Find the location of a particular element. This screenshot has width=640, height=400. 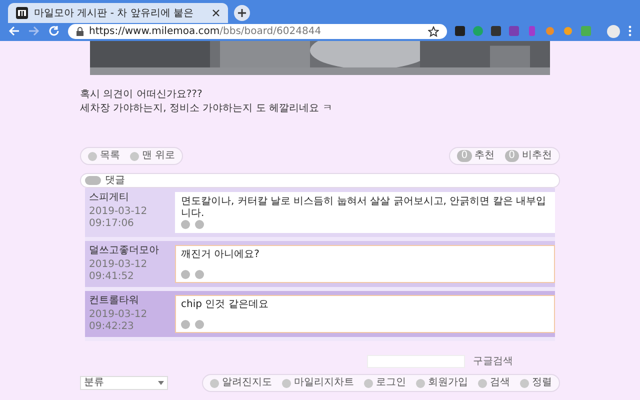

bookmark-star-icon is located at coordinates (433, 31).